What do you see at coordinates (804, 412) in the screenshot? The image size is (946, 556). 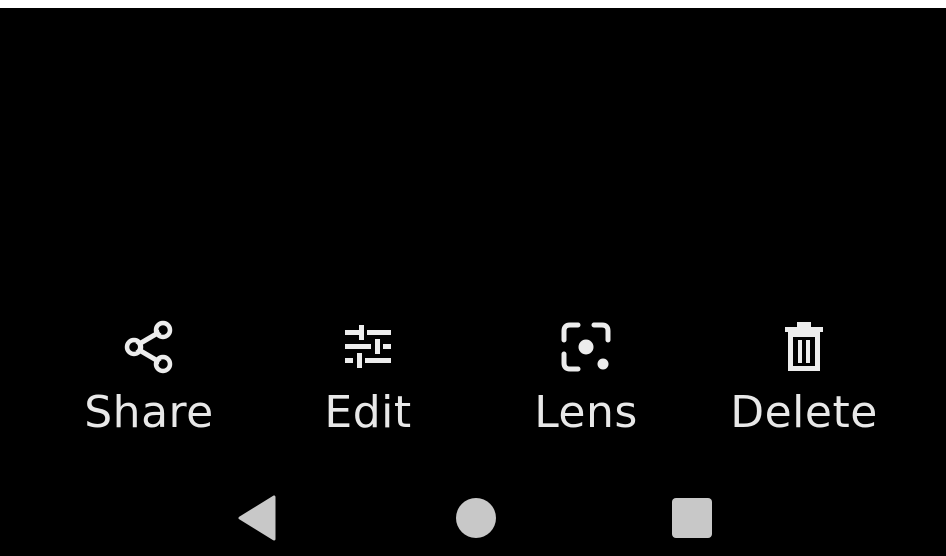 I see `delete-label: Delete` at bounding box center [804, 412].